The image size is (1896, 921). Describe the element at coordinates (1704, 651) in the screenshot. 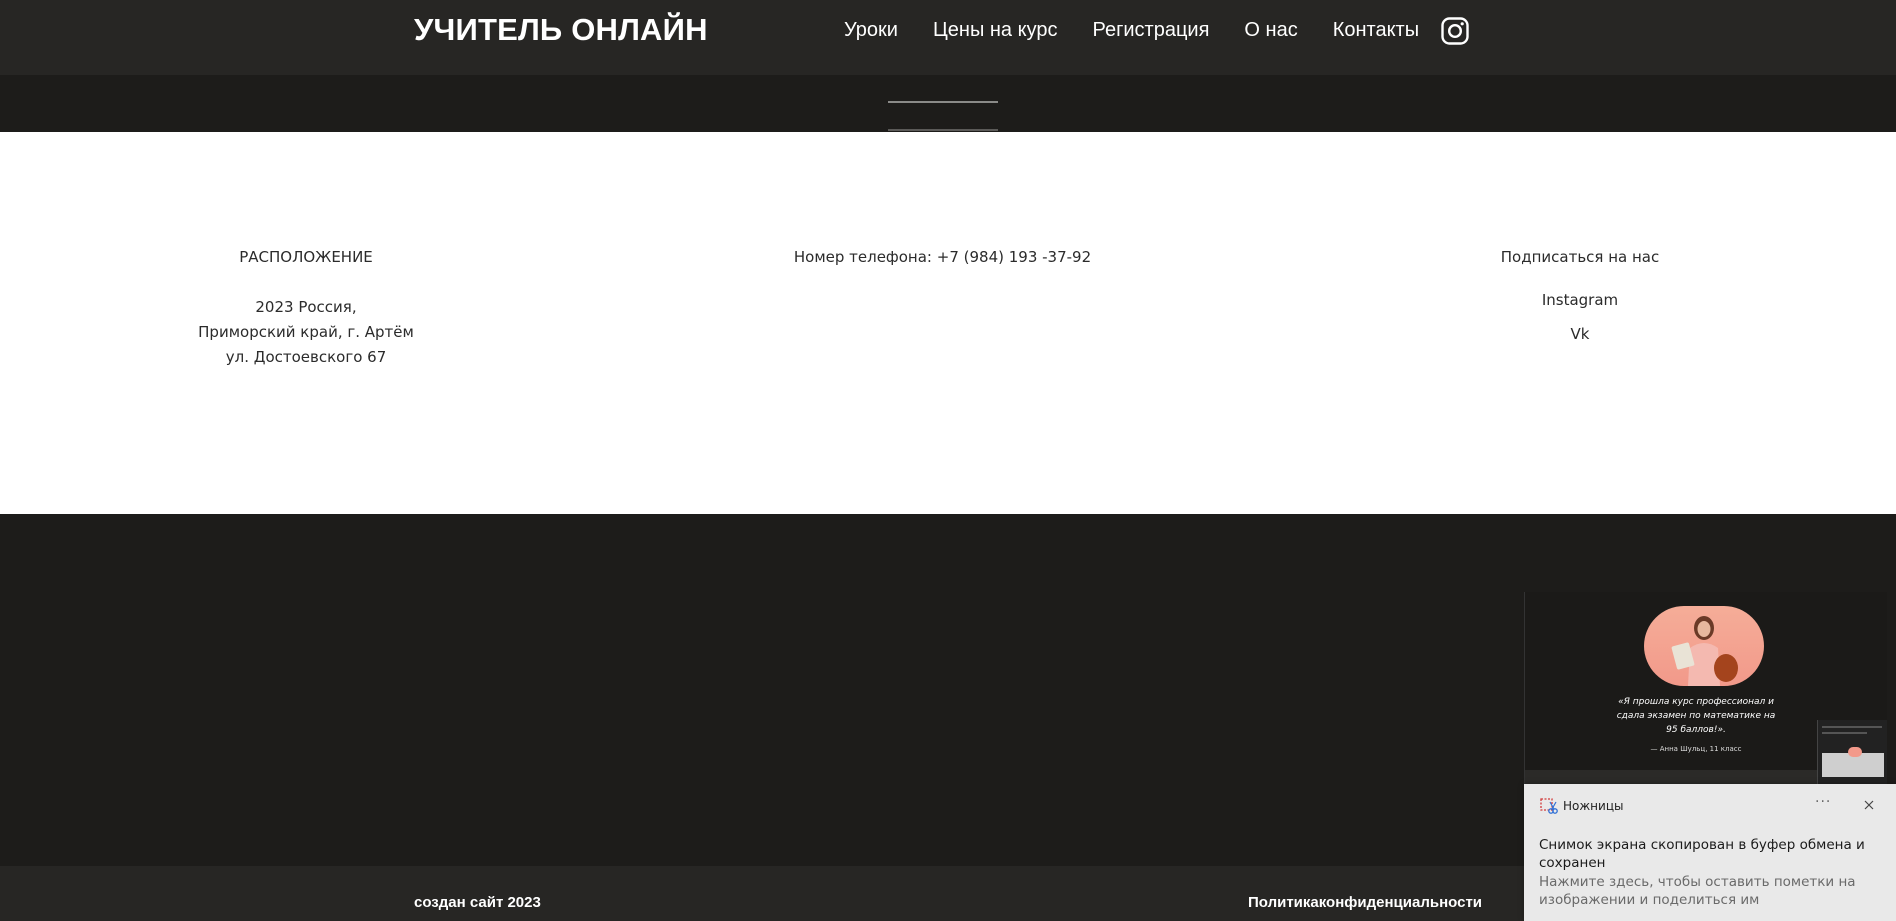

I see `student-figure-image` at that location.